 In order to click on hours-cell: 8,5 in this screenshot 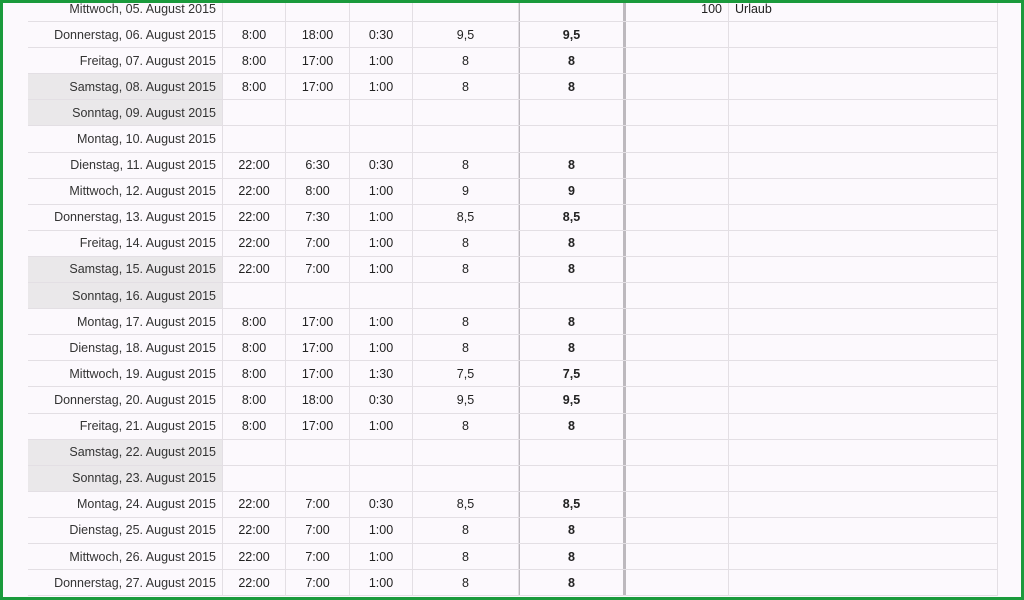, I will do `click(466, 504)`.